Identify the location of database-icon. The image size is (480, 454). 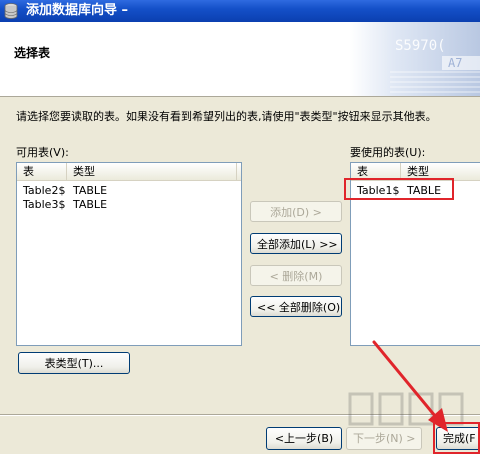
(11, 11).